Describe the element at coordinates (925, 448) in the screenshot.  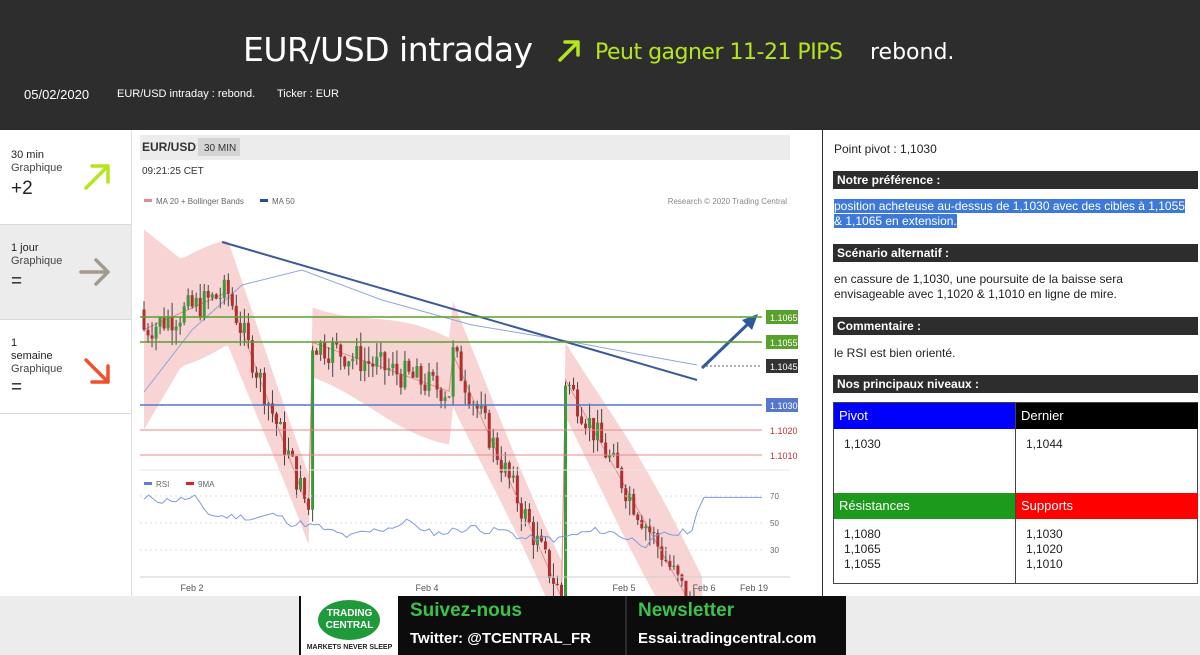
I see `pivot-cell: Pivot 1,1030` at that location.